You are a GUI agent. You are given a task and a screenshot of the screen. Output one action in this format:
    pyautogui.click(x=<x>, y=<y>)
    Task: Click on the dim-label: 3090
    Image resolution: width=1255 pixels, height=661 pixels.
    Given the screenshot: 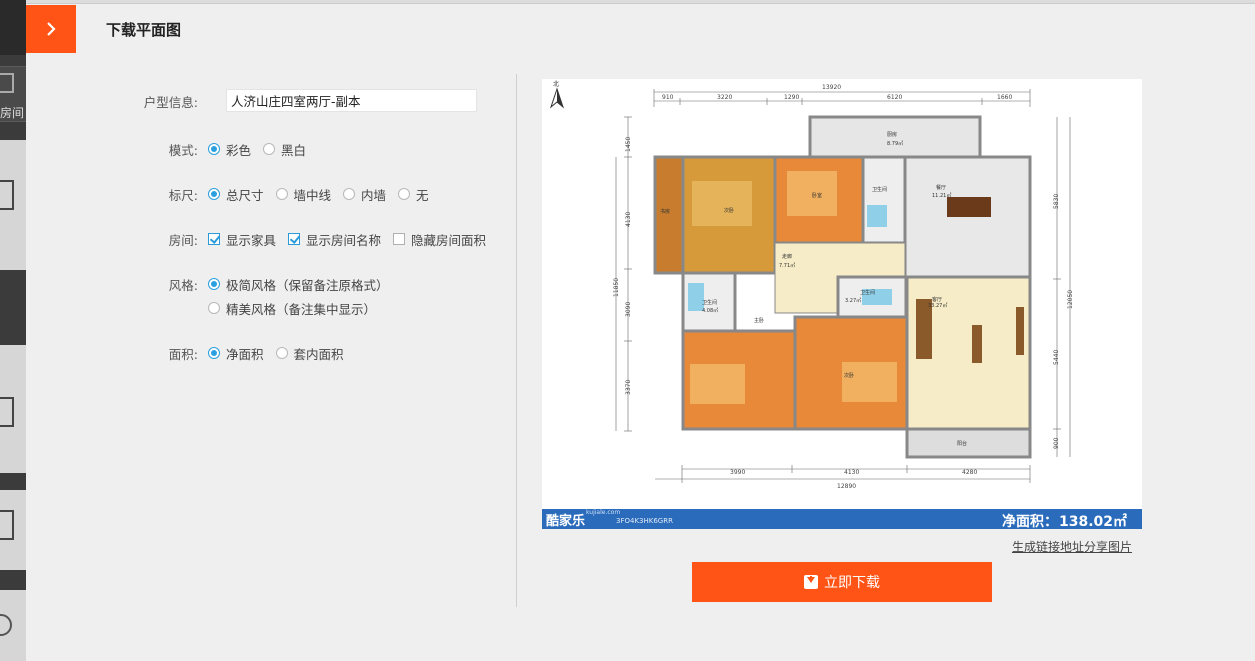 What is the action you would take?
    pyautogui.click(x=628, y=309)
    